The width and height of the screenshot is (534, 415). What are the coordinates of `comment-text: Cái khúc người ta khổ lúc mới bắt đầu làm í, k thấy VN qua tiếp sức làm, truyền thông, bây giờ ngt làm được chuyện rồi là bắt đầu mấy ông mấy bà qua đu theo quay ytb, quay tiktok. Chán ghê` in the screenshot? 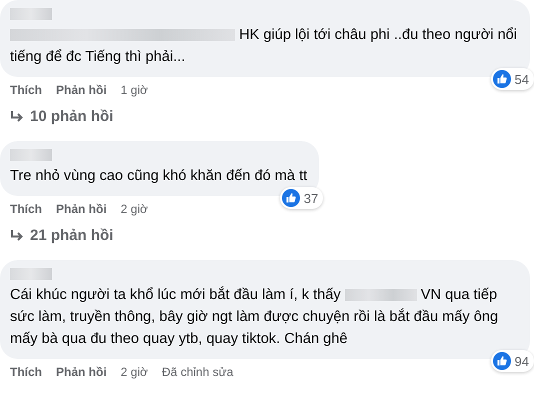 It's located at (255, 317).